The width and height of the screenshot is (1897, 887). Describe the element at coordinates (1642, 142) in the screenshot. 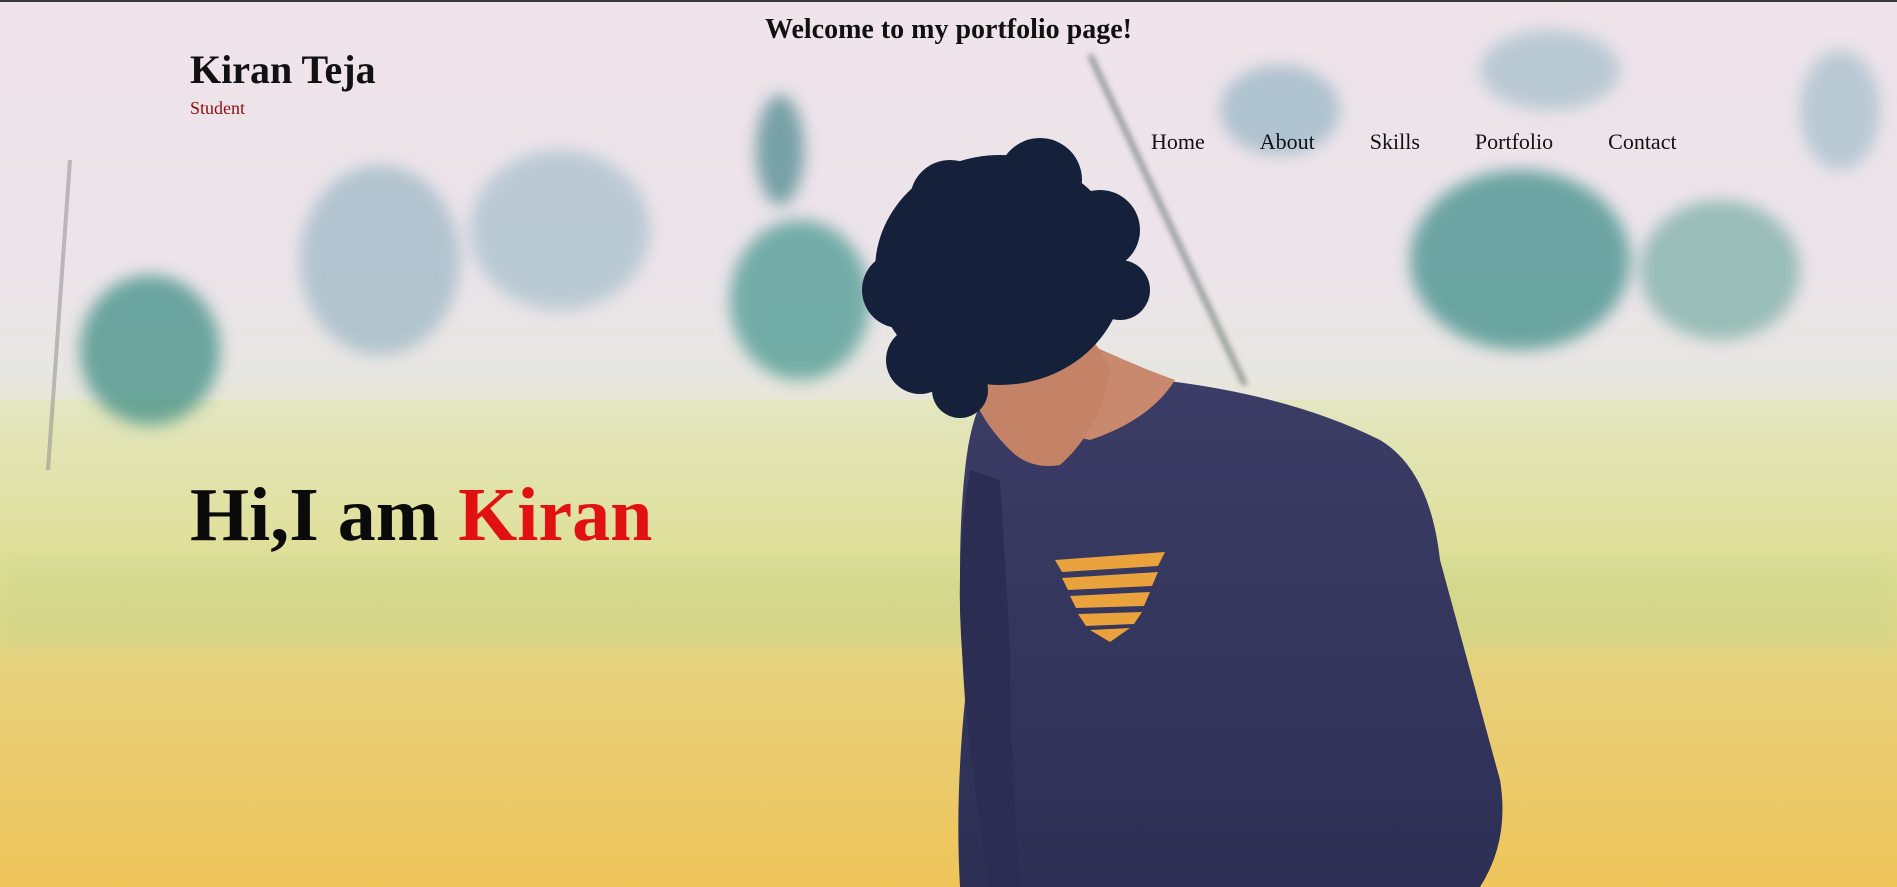

I see `nav-item-contact: Contact` at that location.